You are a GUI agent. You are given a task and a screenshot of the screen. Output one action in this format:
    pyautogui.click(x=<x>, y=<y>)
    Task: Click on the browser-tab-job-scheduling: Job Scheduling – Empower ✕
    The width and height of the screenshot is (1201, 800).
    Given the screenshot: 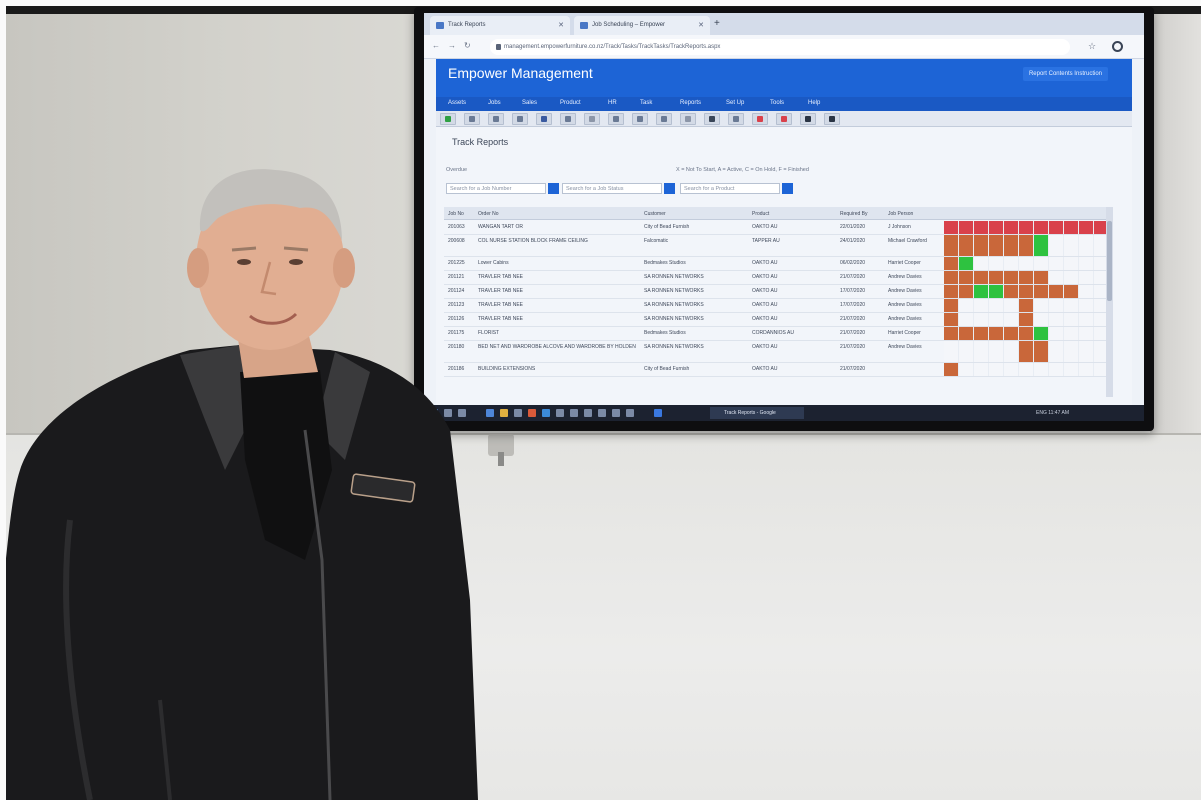 What is the action you would take?
    pyautogui.click(x=642, y=25)
    